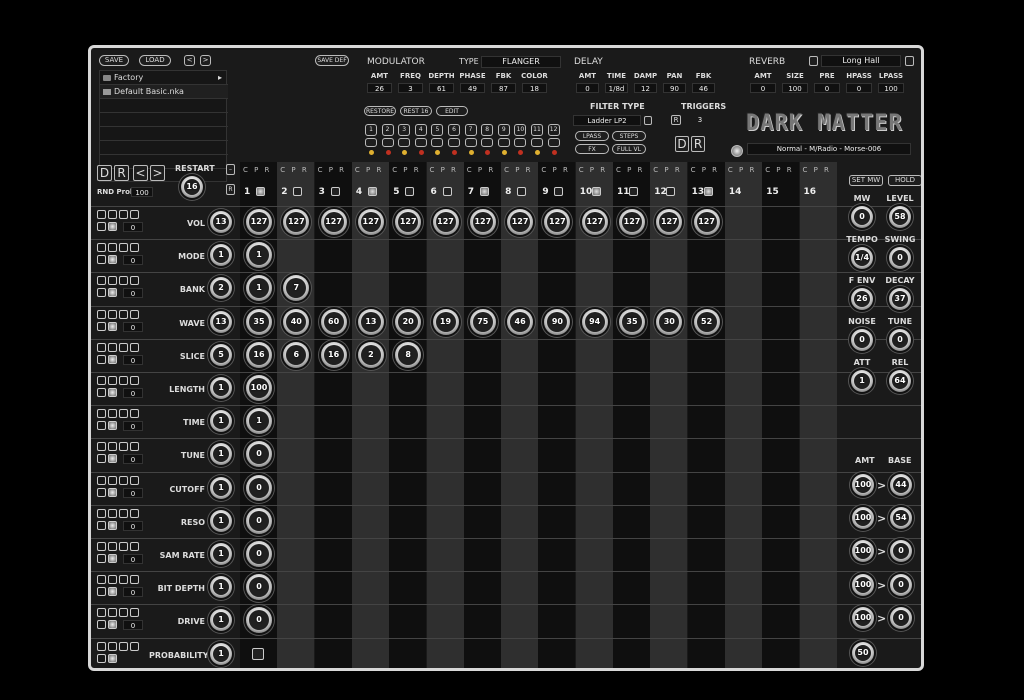 The width and height of the screenshot is (1024, 700). What do you see at coordinates (221, 354) in the screenshot?
I see `row-count-knob: 5` at bounding box center [221, 354].